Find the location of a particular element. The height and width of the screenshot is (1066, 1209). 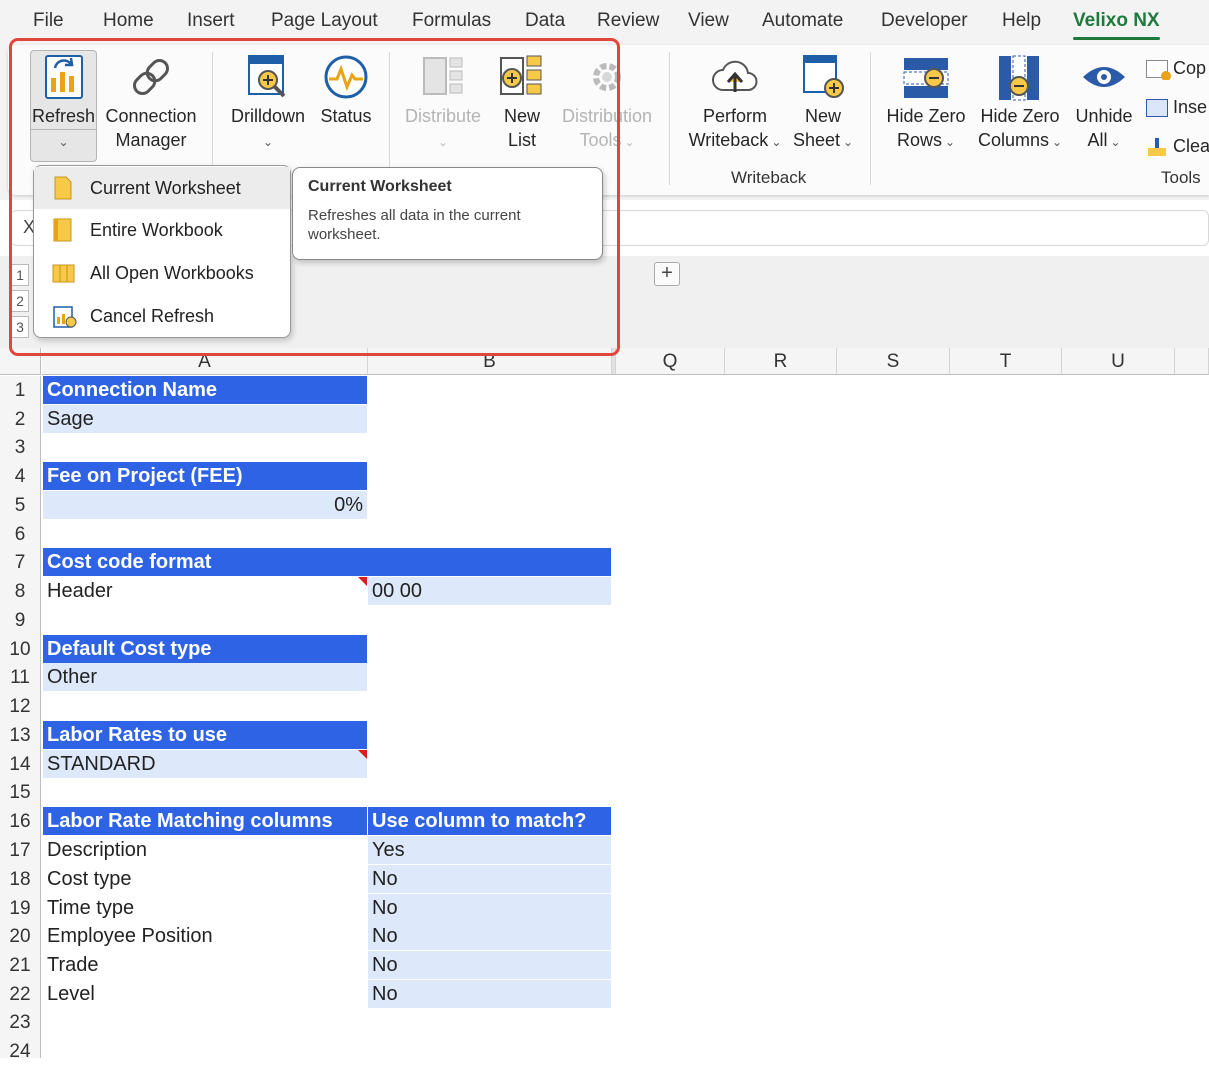

clear-button: Clea is located at coordinates (1177, 146).